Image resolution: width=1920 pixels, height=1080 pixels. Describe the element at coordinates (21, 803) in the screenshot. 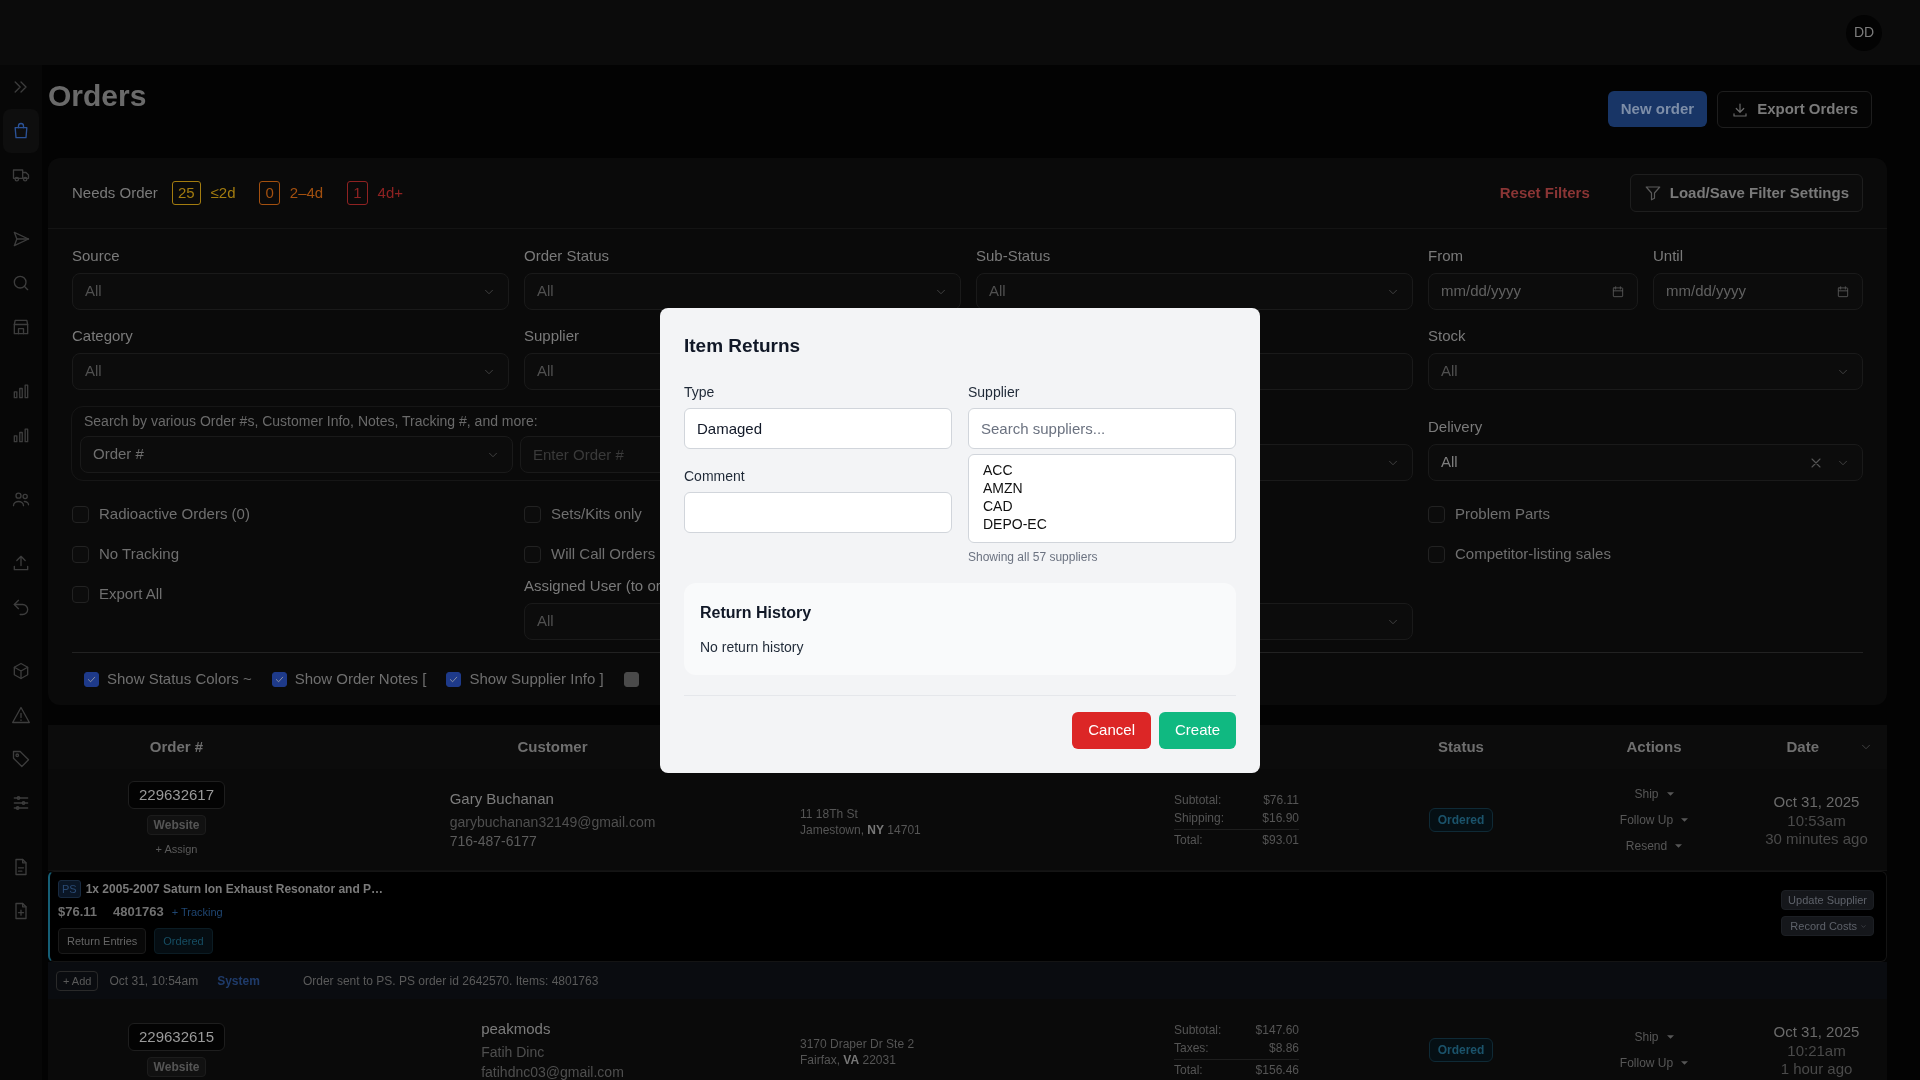

I see `sliders-icon` at that location.